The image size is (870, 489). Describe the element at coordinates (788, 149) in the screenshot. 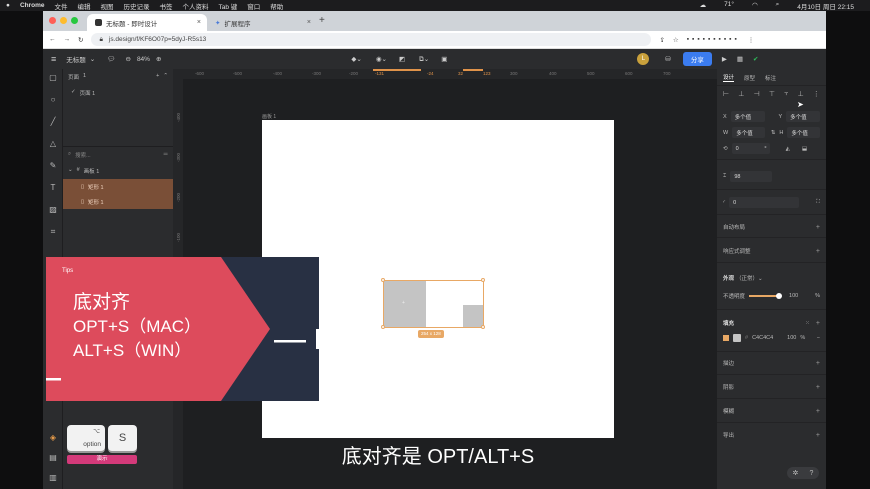

I see `flip-horizontal-icon: ◭` at that location.